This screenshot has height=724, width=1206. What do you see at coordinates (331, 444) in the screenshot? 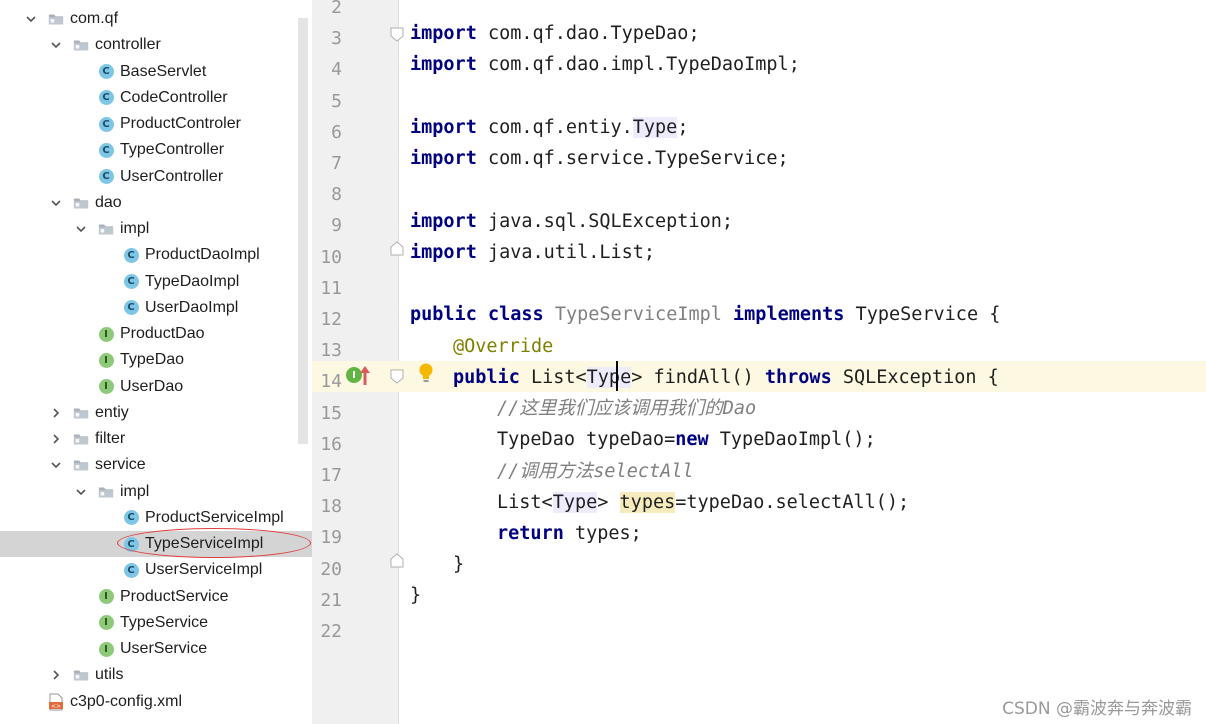
I see `line-number: 16` at bounding box center [331, 444].